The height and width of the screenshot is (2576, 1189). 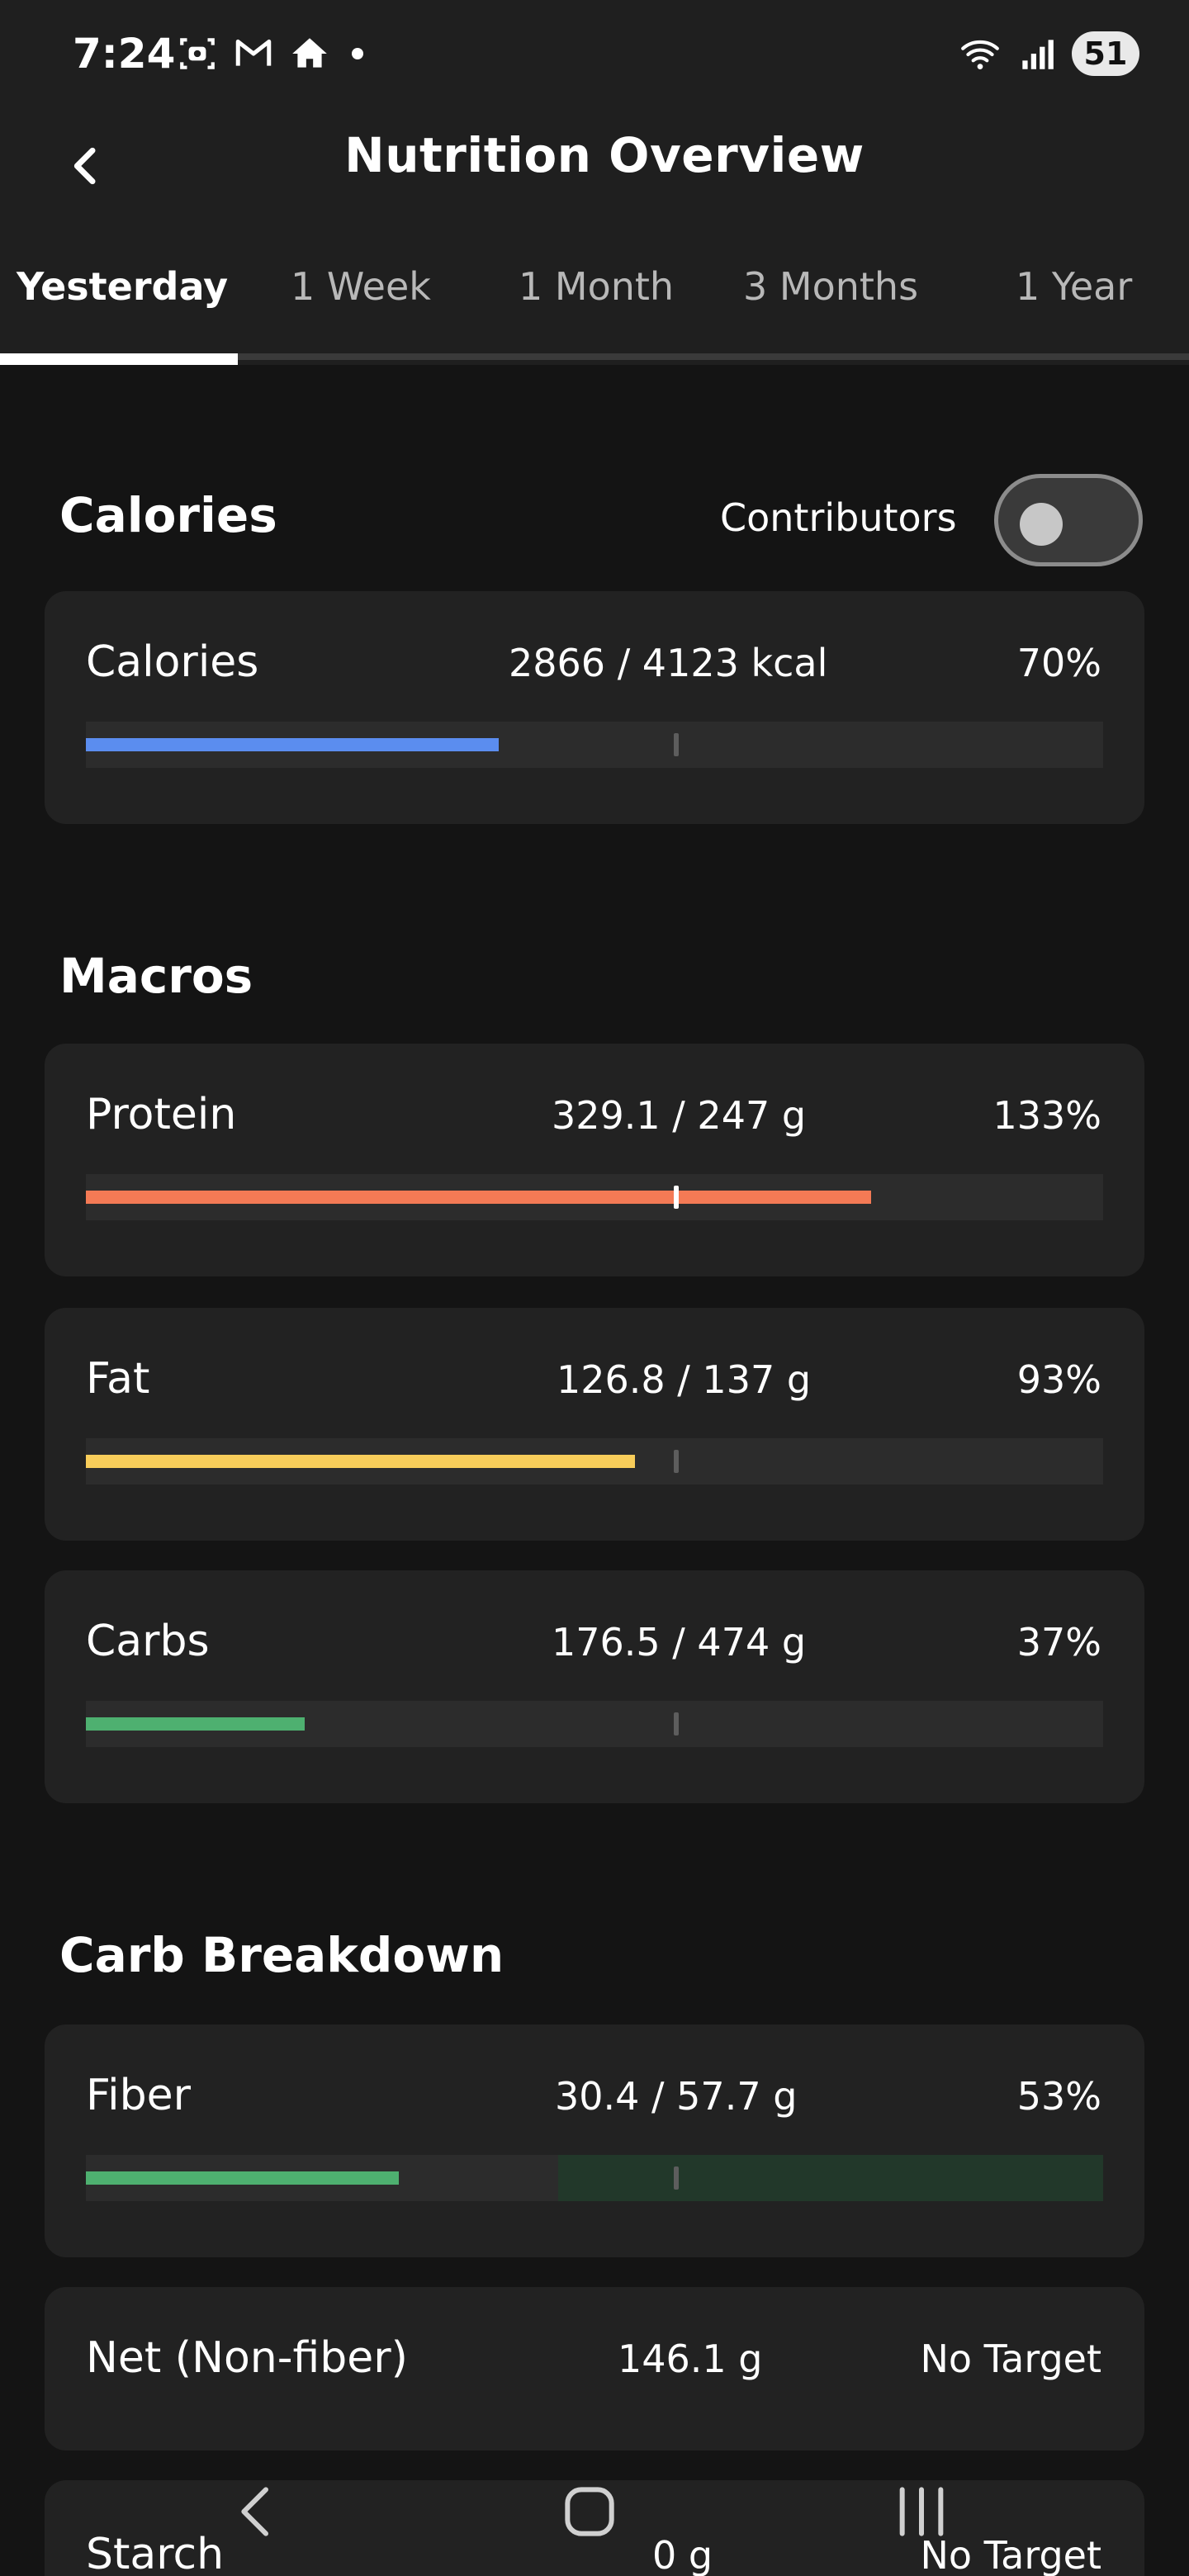 What do you see at coordinates (361, 286) in the screenshot?
I see `tab-1-week: 1 Week` at bounding box center [361, 286].